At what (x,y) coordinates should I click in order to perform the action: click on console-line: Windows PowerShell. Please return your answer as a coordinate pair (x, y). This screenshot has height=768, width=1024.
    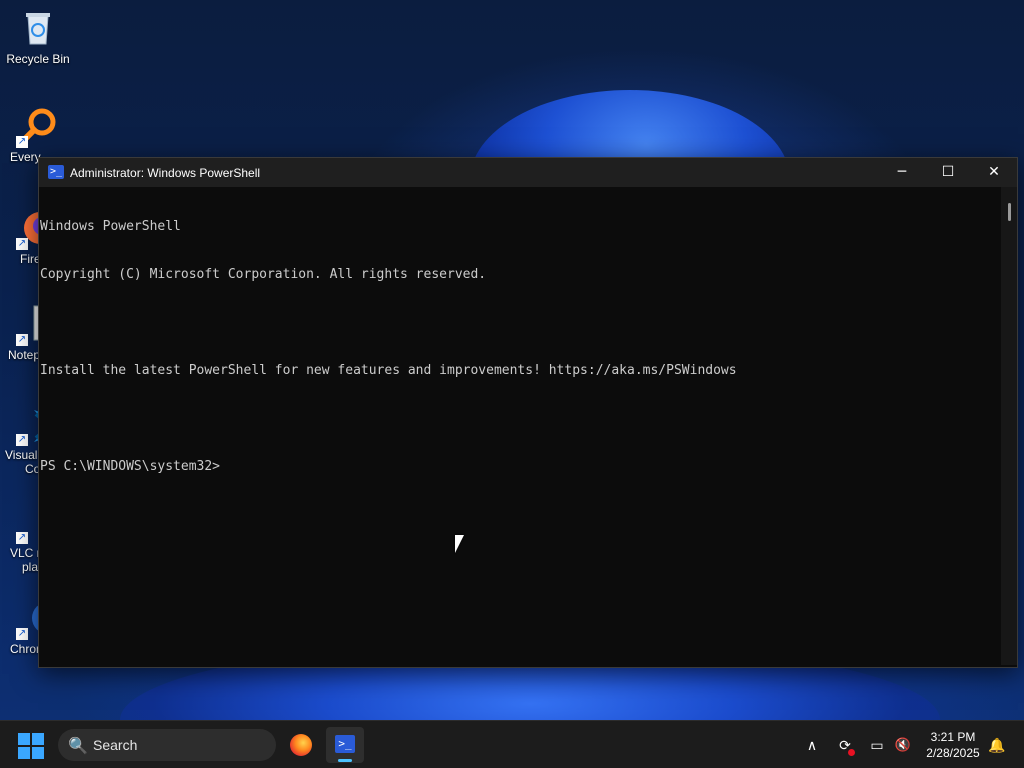
    Looking at the image, I should click on (110, 226).